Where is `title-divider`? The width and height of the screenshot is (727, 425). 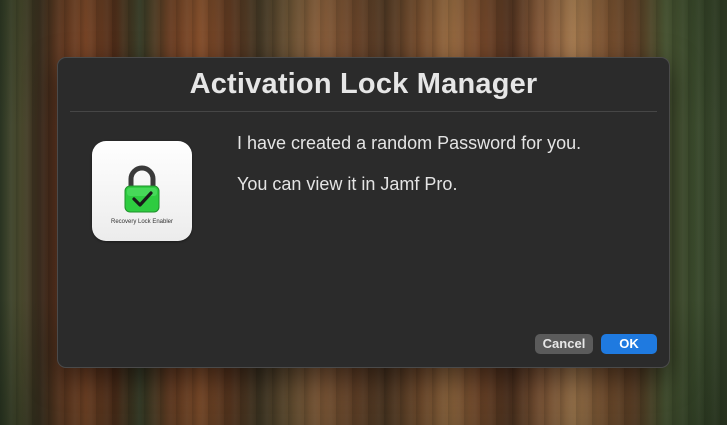 title-divider is located at coordinates (363, 111).